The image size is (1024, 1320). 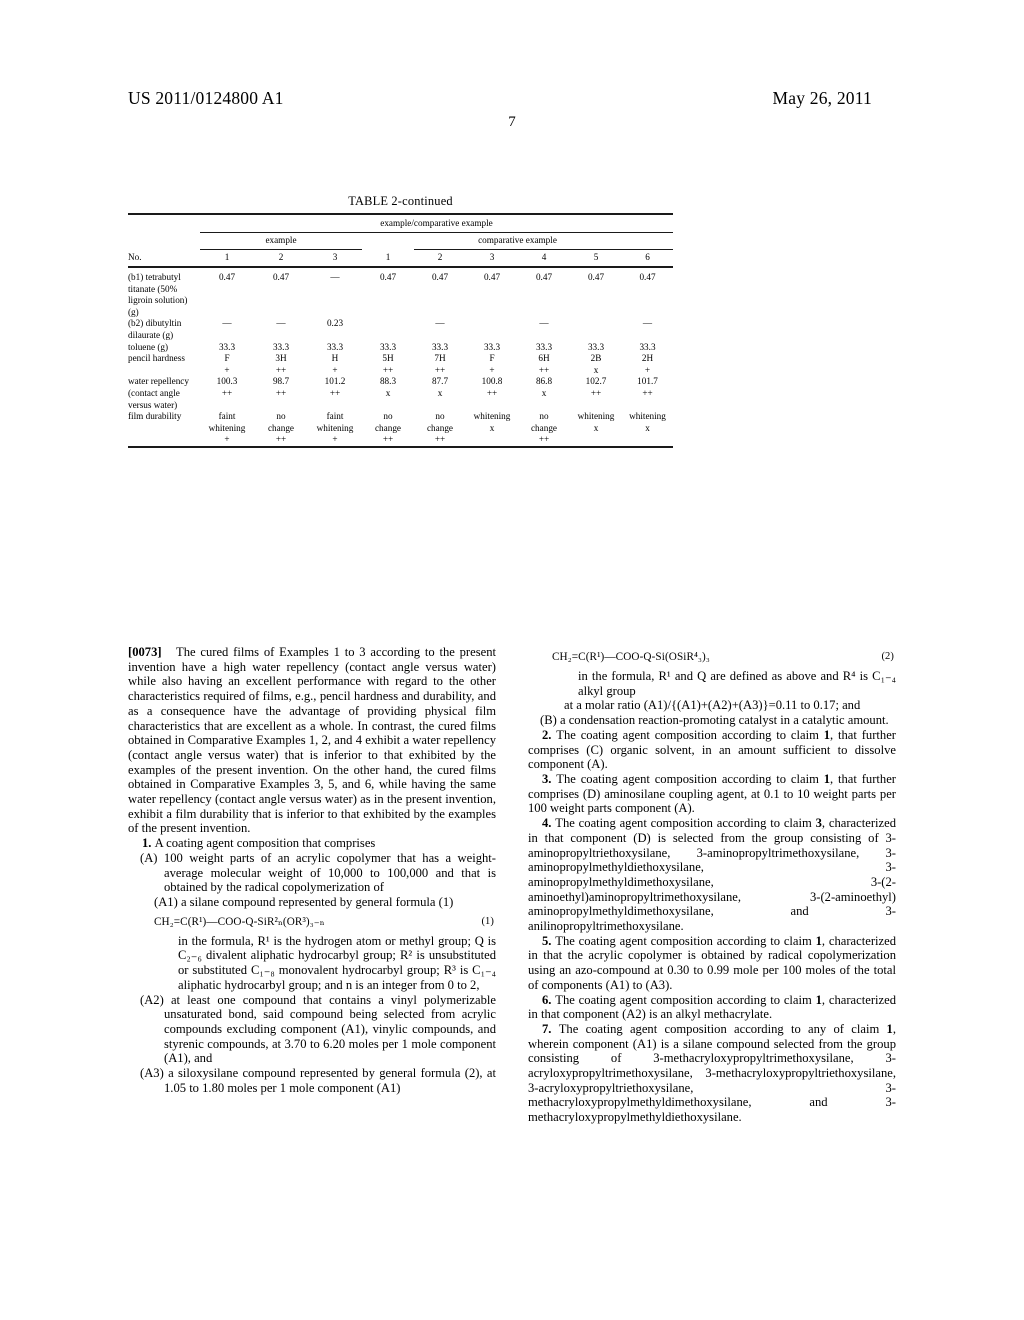 What do you see at coordinates (547, 734) in the screenshot?
I see `claim-number: 2.` at bounding box center [547, 734].